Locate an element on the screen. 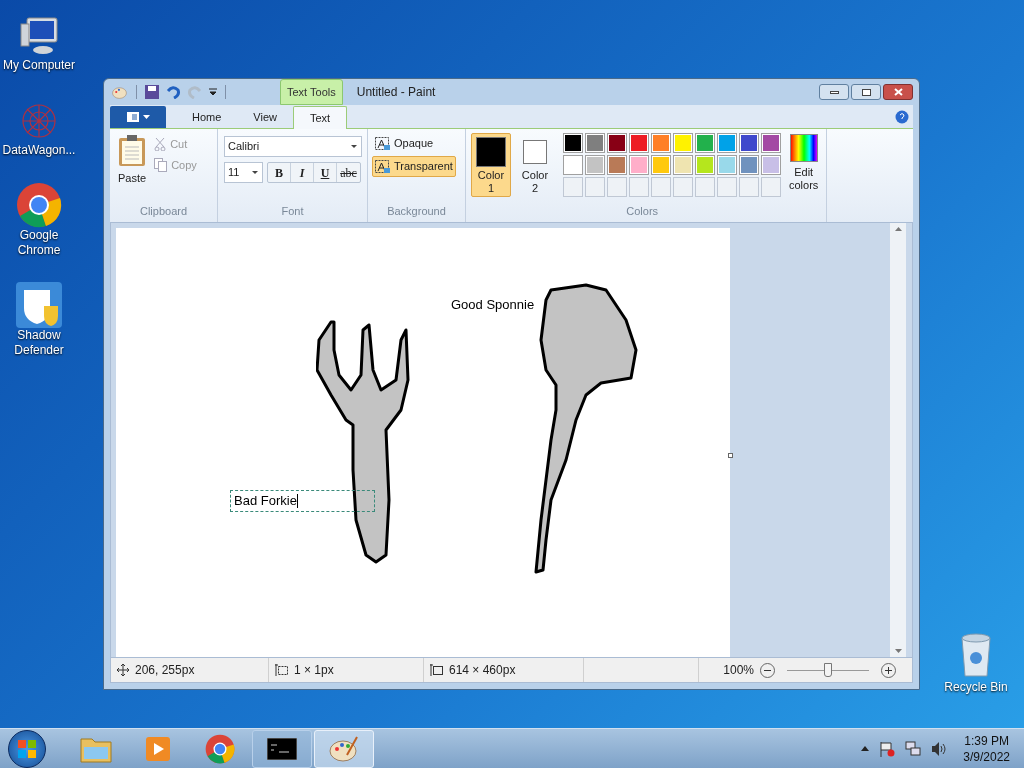 Image resolution: width=1024 pixels, height=768 pixels. terminal-icon is located at coordinates (282, 748).